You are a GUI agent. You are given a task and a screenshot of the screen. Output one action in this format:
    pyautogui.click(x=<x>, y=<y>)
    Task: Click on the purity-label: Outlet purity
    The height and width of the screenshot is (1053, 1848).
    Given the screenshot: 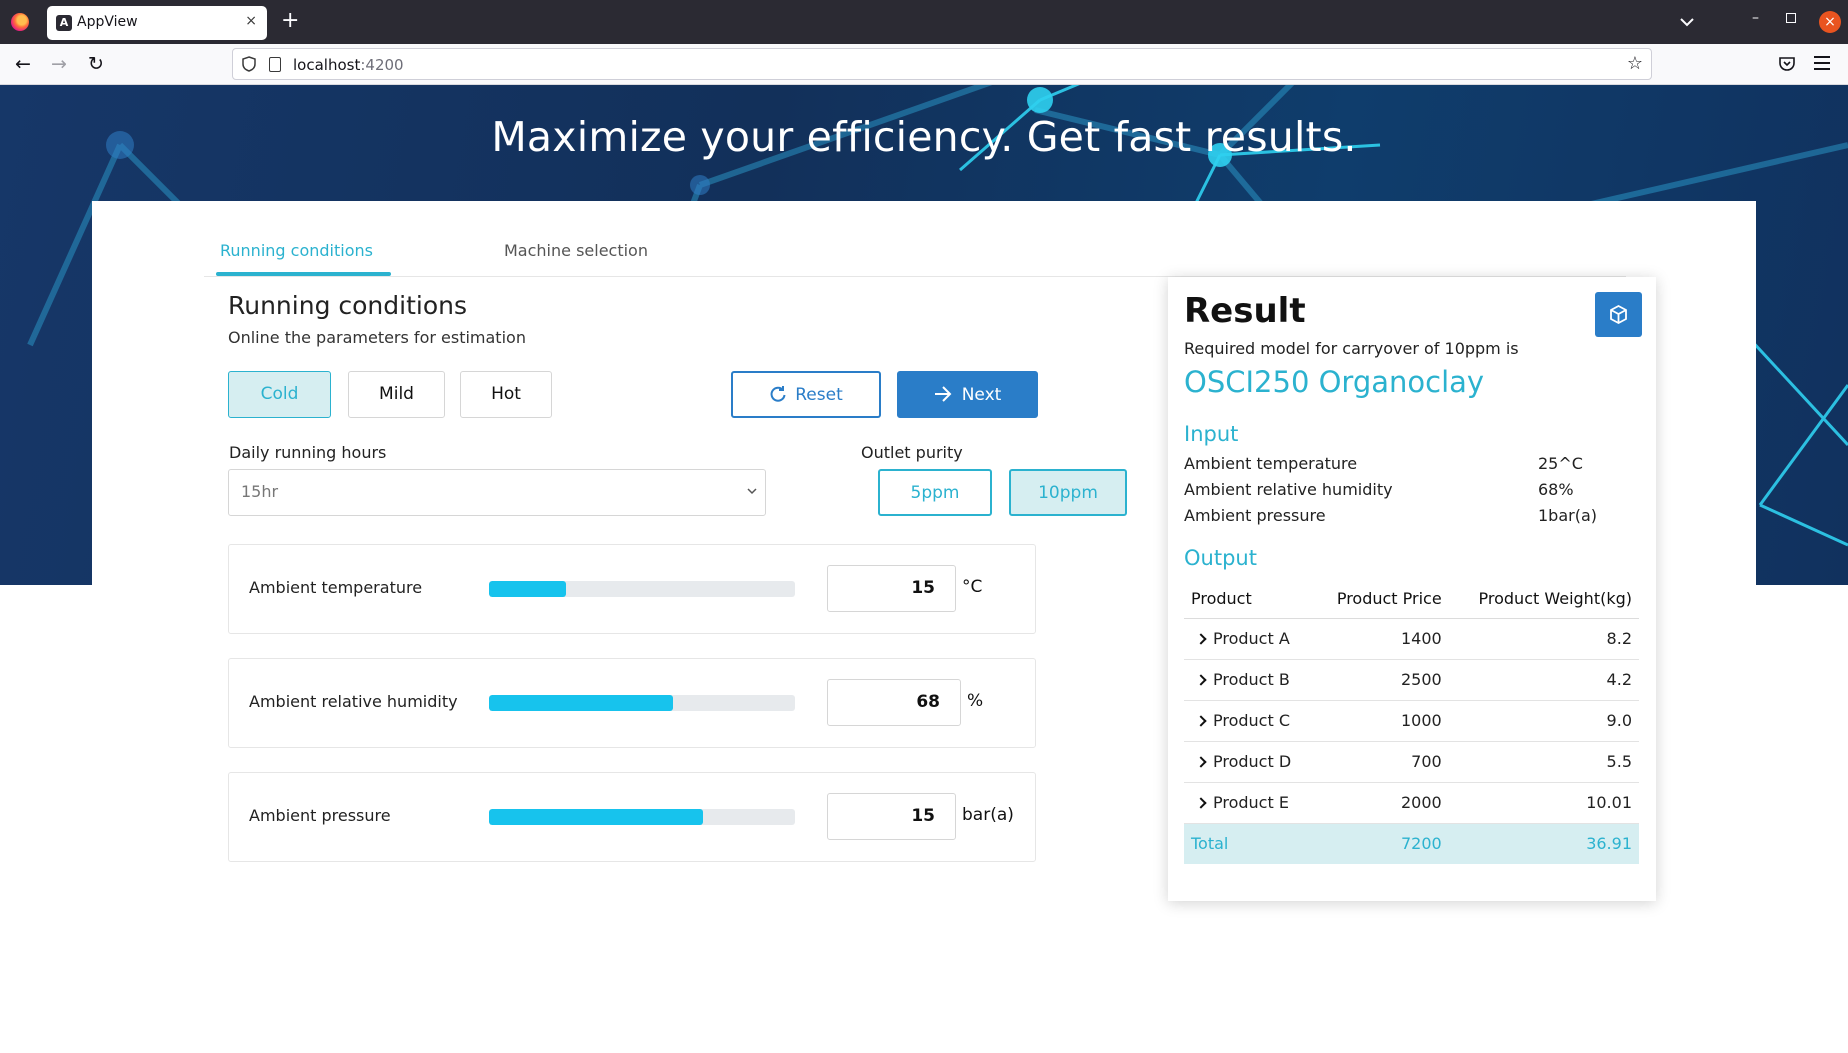 What is the action you would take?
    pyautogui.click(x=912, y=452)
    